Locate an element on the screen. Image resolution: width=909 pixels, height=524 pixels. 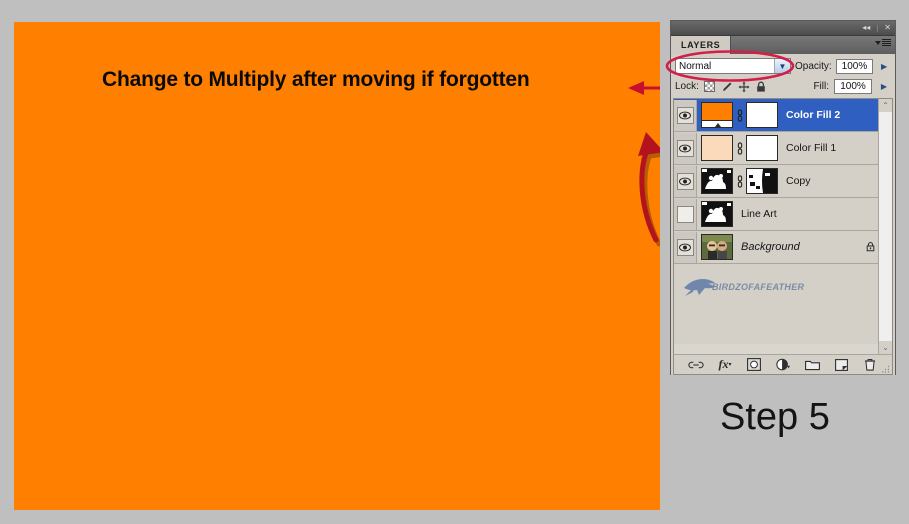
layer-name: Color Fill 1 is located at coordinates (832, 148).